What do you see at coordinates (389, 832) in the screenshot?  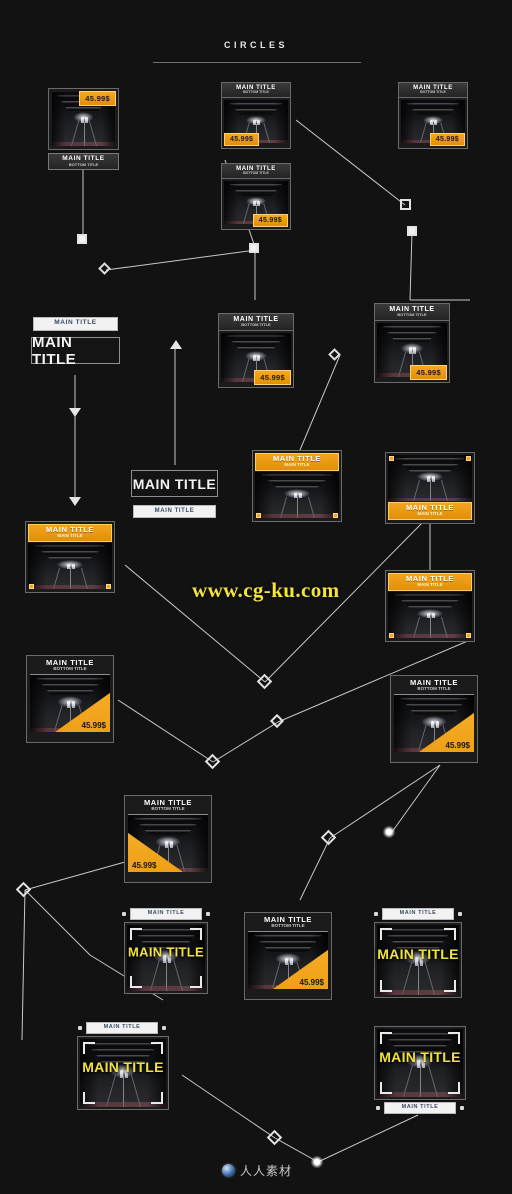 I see `glow-node` at bounding box center [389, 832].